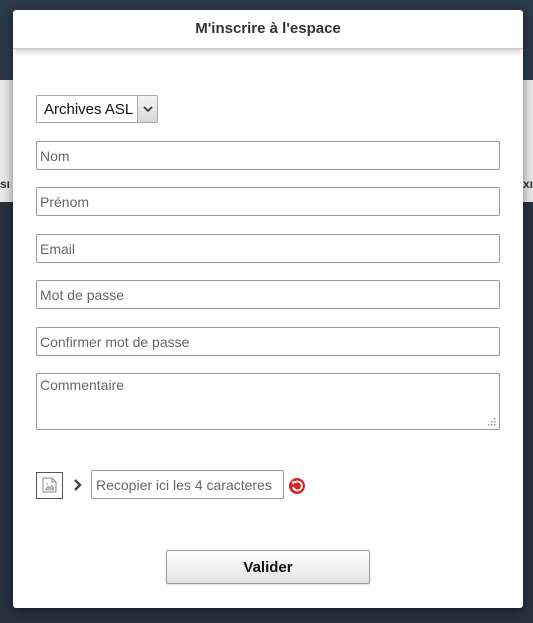 The image size is (533, 623). What do you see at coordinates (268, 248) in the screenshot?
I see `email-field` at bounding box center [268, 248].